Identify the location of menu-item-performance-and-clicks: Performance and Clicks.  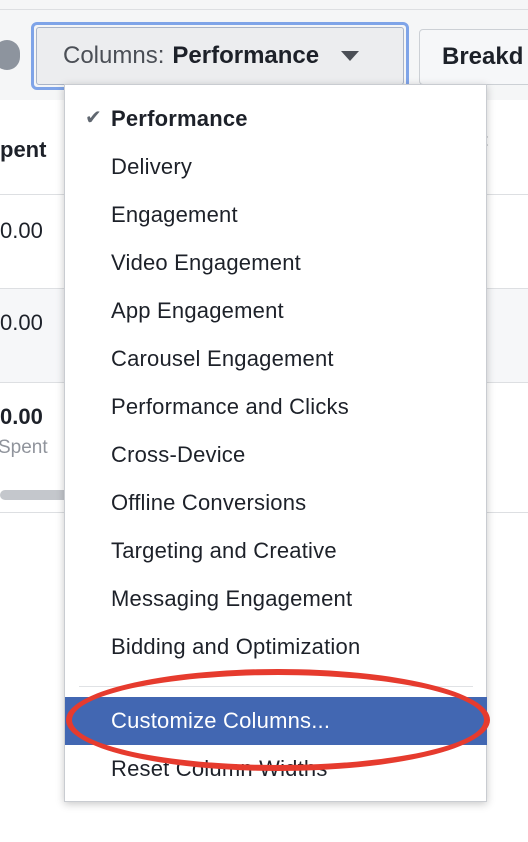
(275, 407).